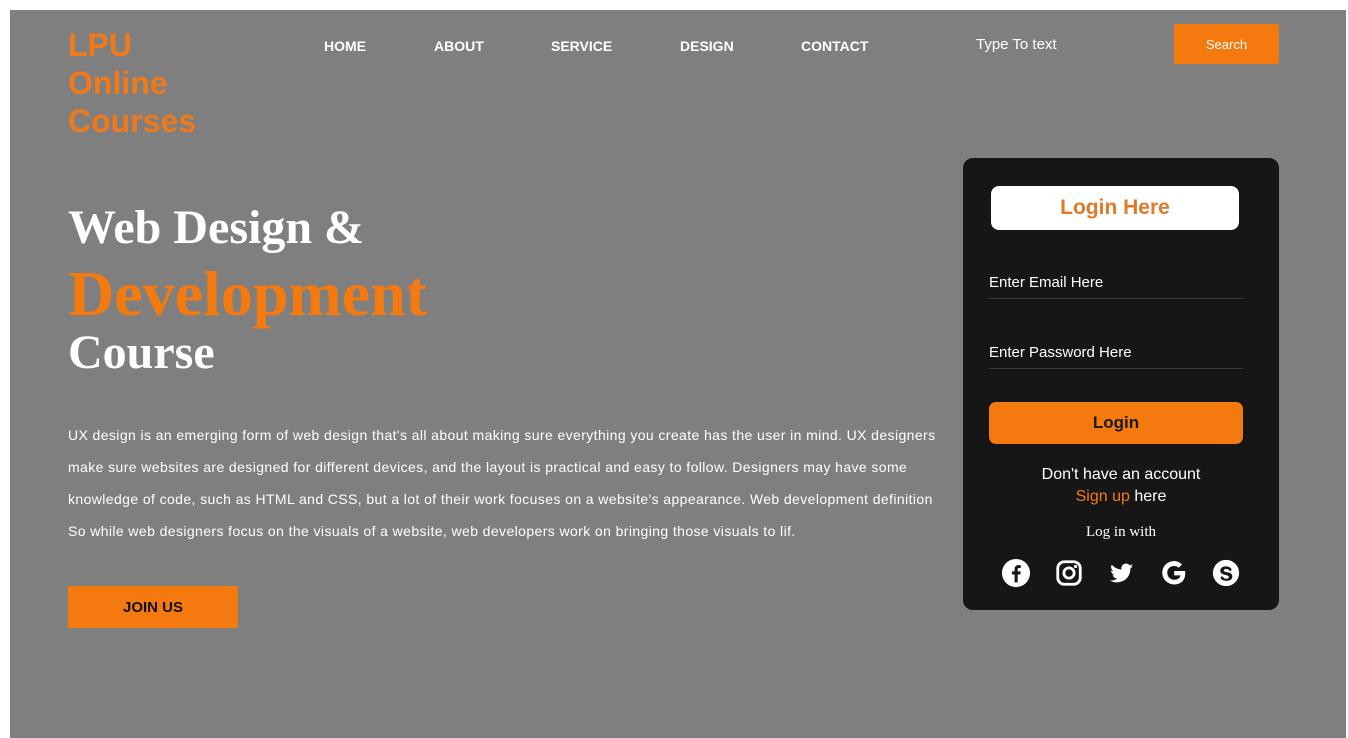  Describe the element at coordinates (248, 293) in the screenshot. I see `hero-title-line-2: Development` at that location.